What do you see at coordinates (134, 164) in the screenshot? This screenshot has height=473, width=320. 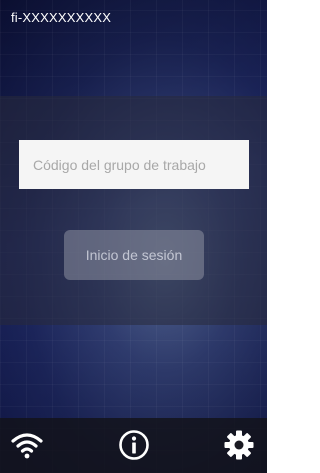 I see `group-code-input` at bounding box center [134, 164].